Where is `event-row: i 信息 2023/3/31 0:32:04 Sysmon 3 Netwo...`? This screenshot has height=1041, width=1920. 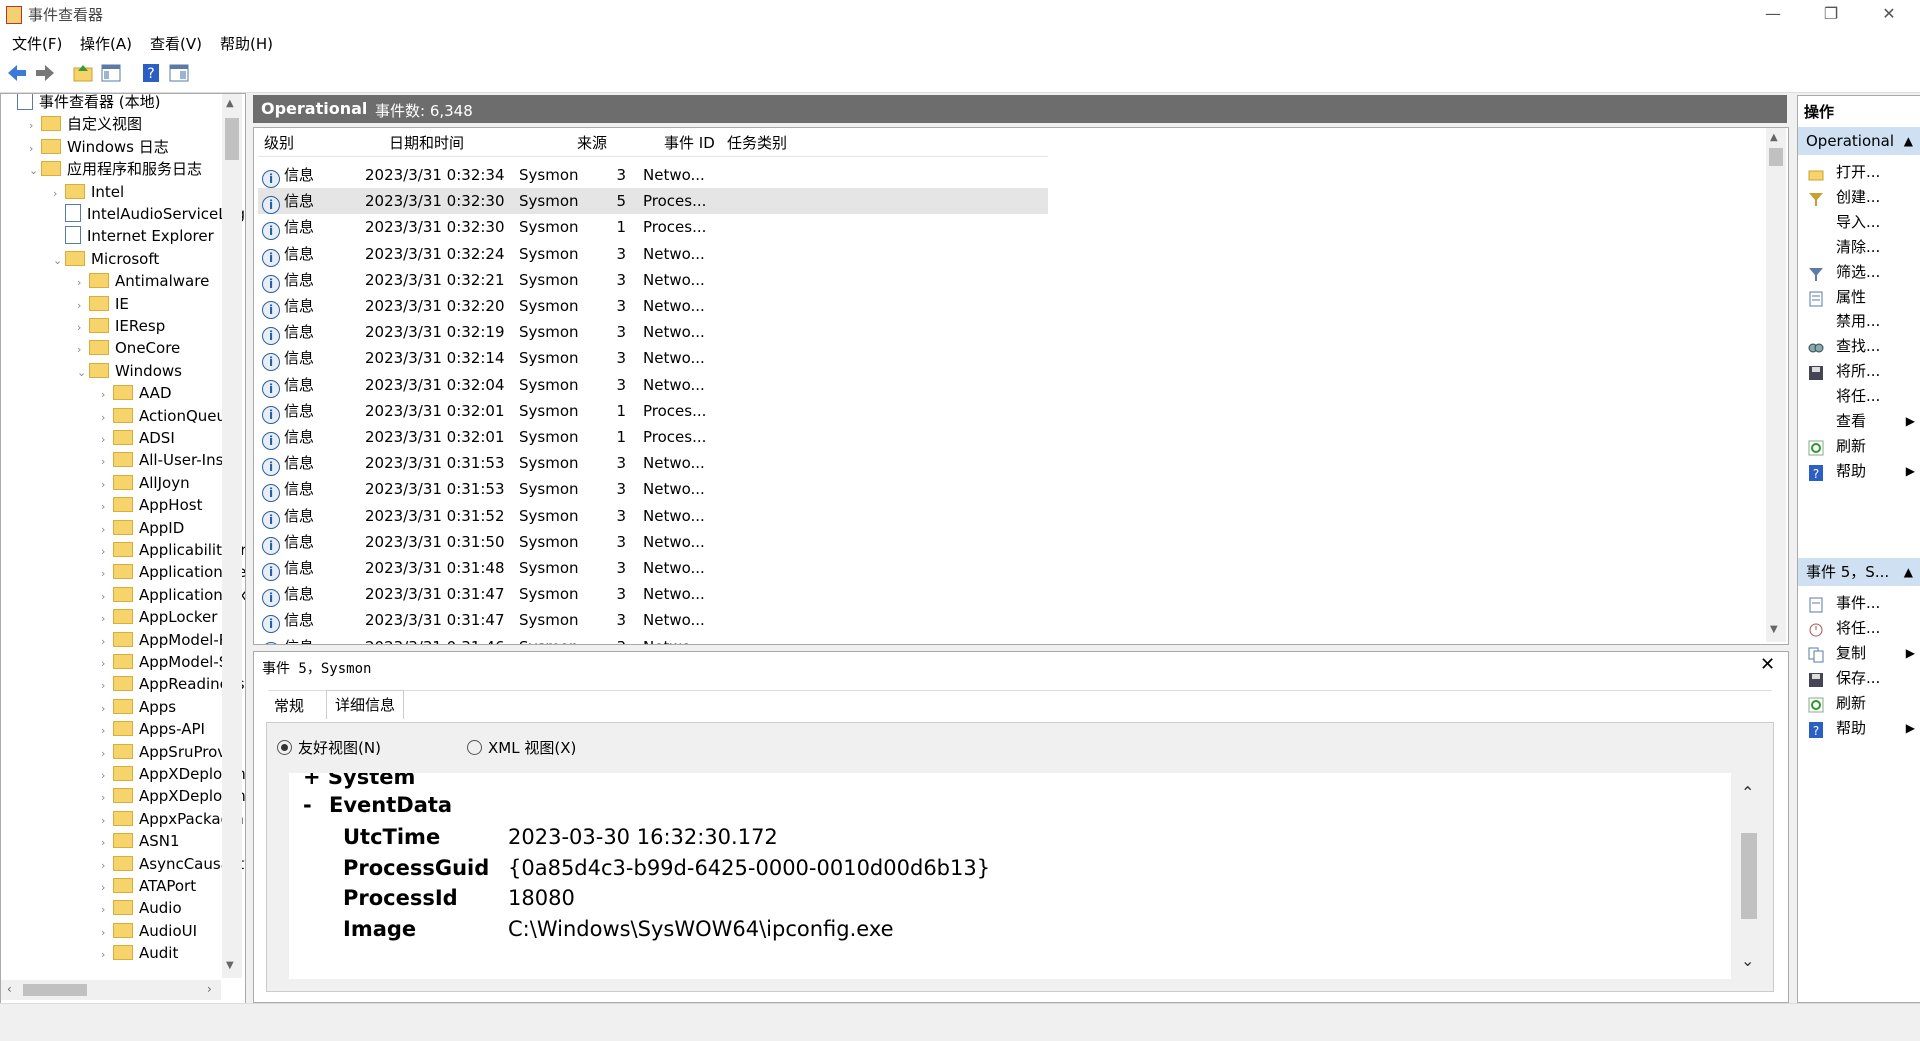
event-row: i 信息 2023/3/31 0:32:04 Sysmon 3 Netwo... is located at coordinates (653, 385).